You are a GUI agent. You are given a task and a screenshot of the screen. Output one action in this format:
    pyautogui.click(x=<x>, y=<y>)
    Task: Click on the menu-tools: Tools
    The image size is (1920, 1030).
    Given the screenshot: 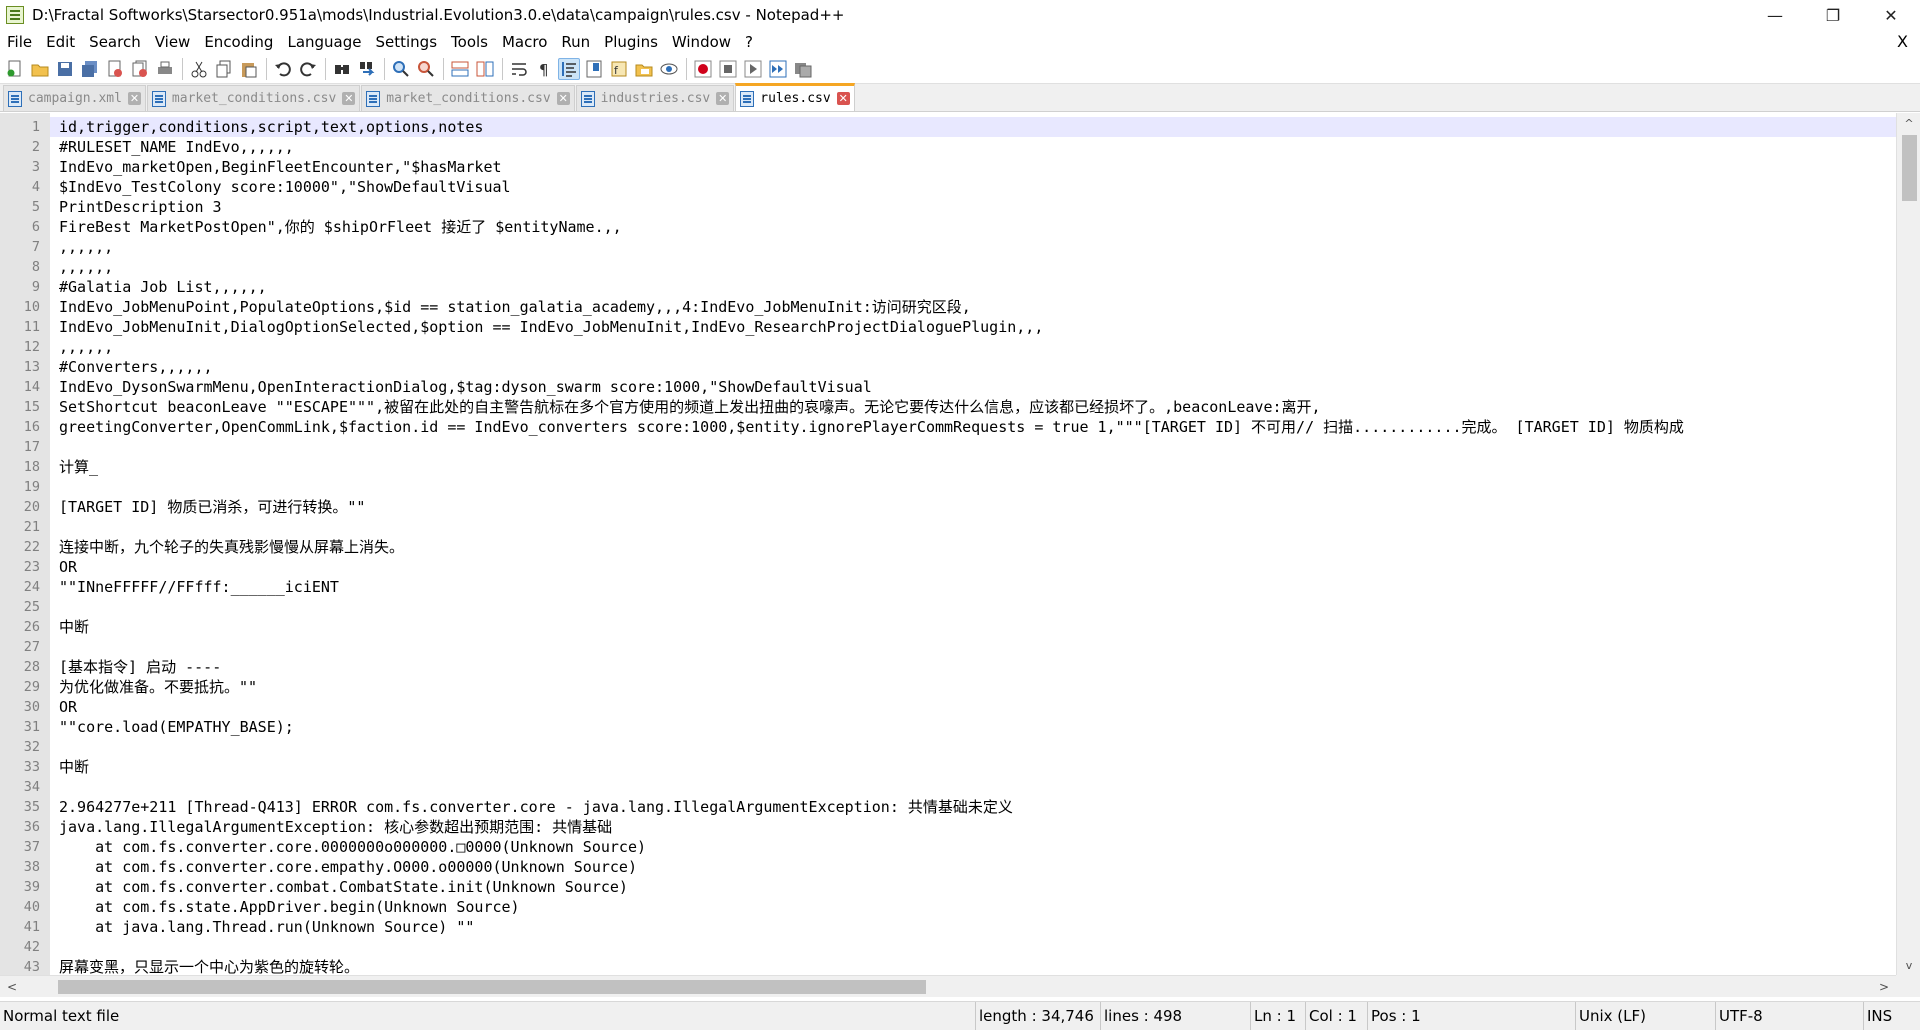 What is the action you would take?
    pyautogui.click(x=469, y=42)
    